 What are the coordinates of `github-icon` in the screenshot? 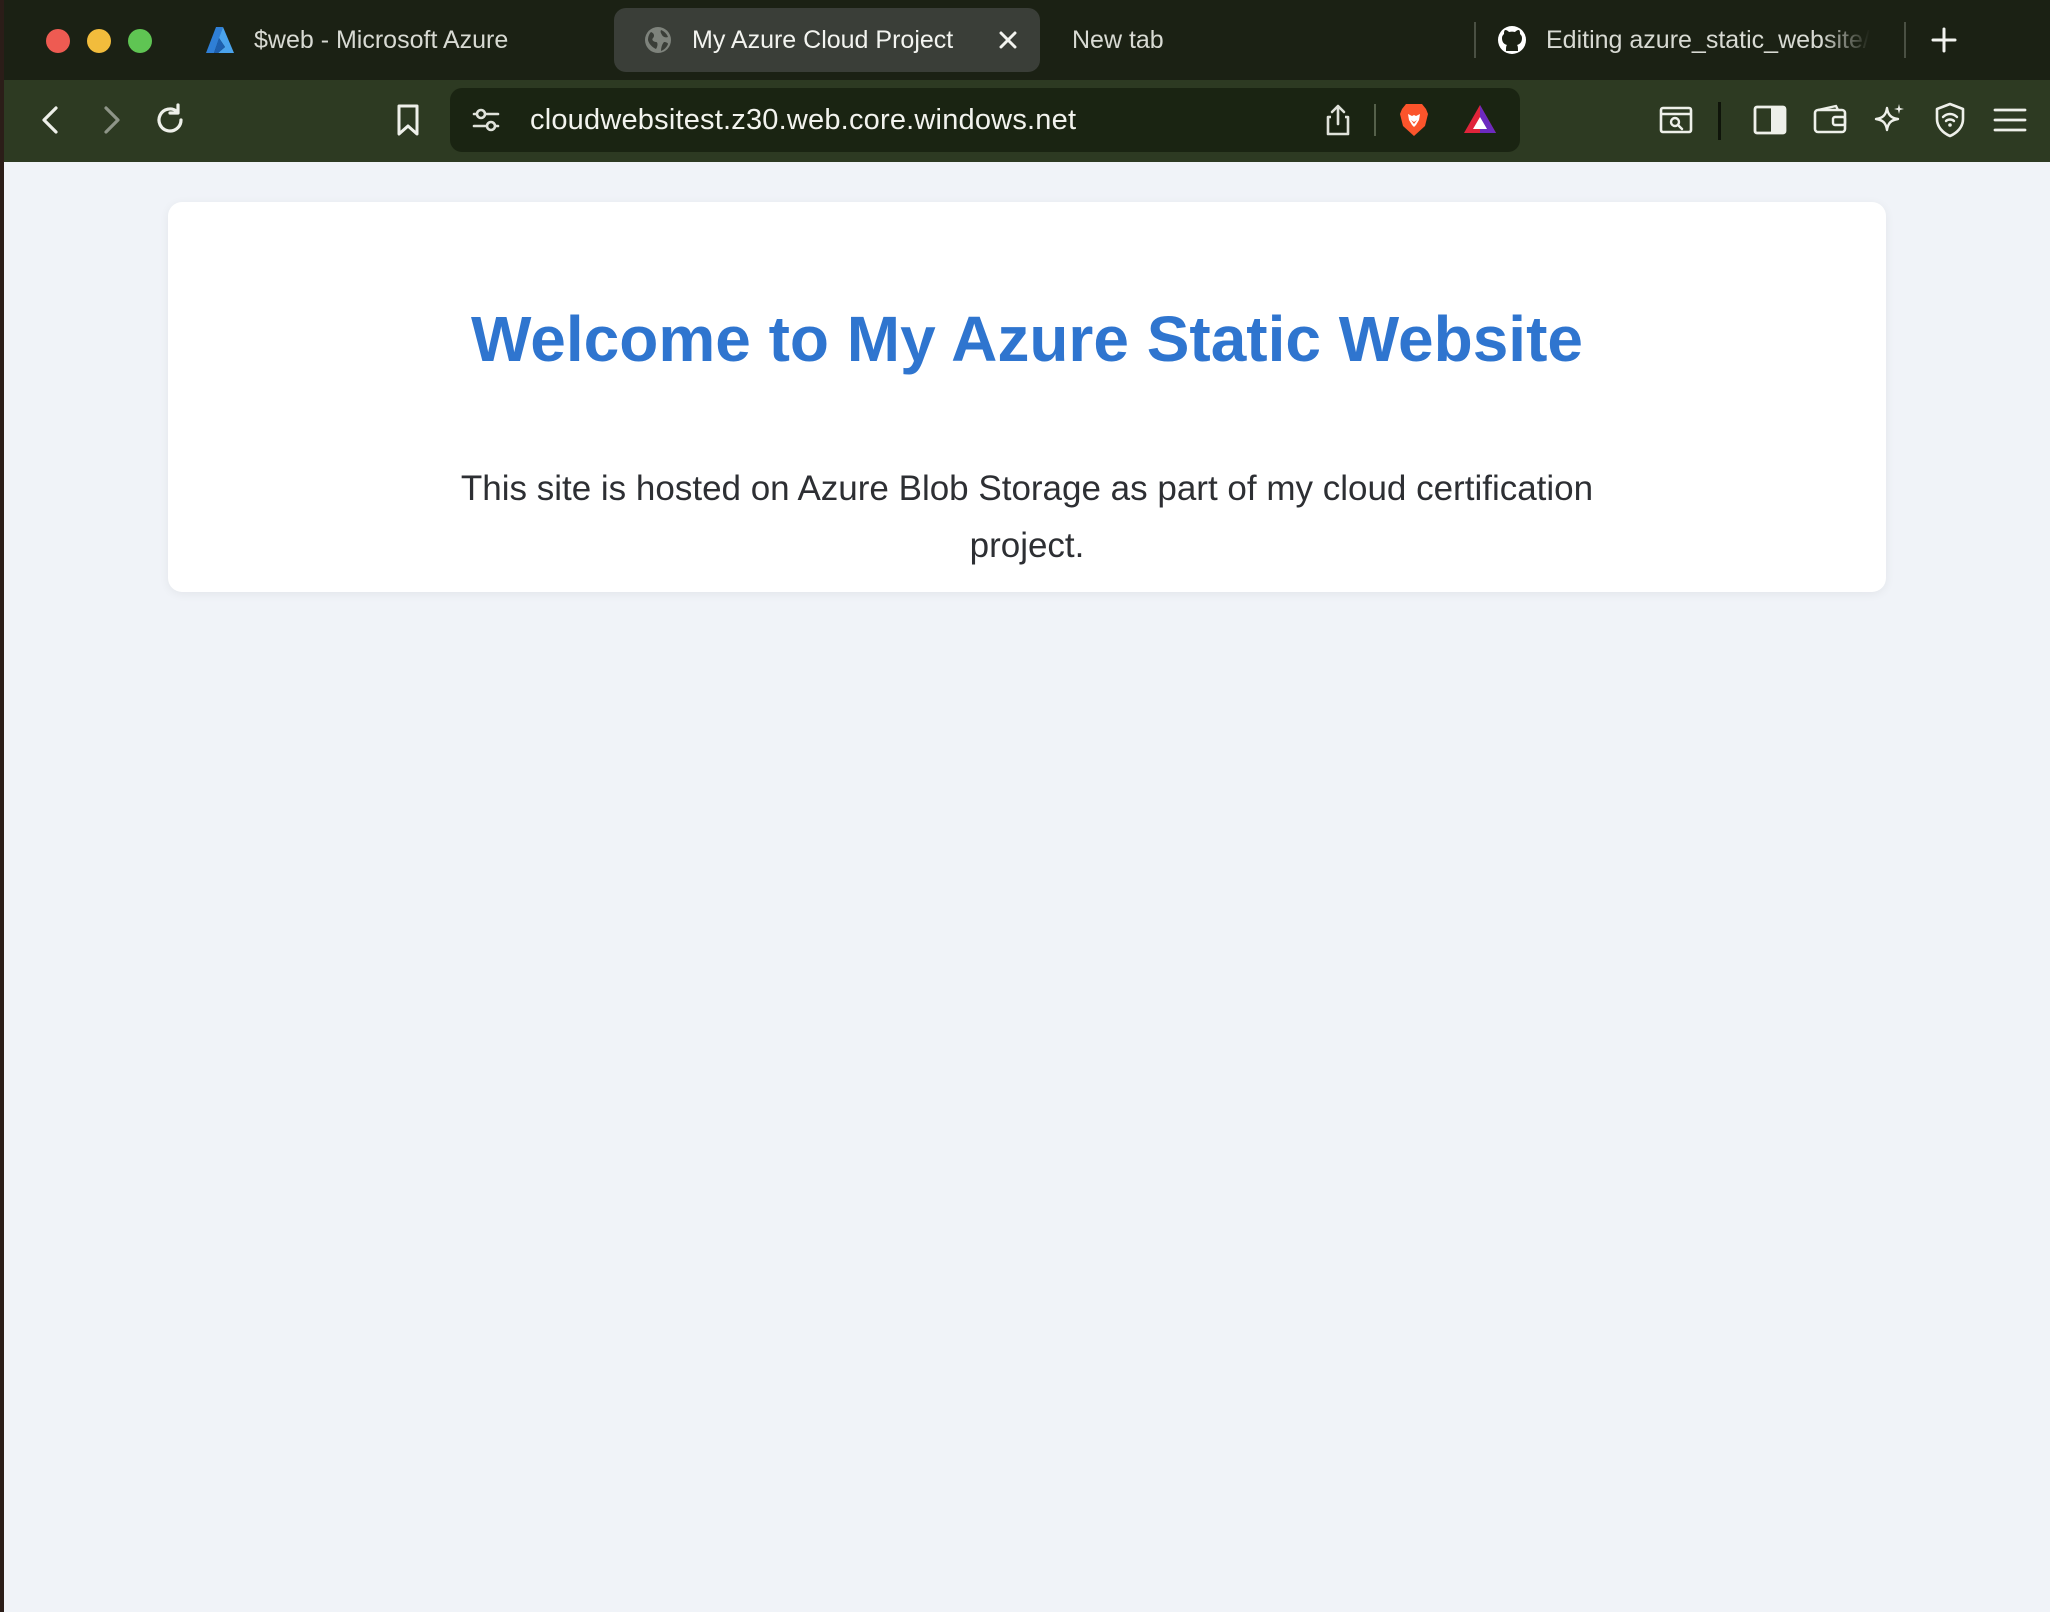 It's located at (1512, 40).